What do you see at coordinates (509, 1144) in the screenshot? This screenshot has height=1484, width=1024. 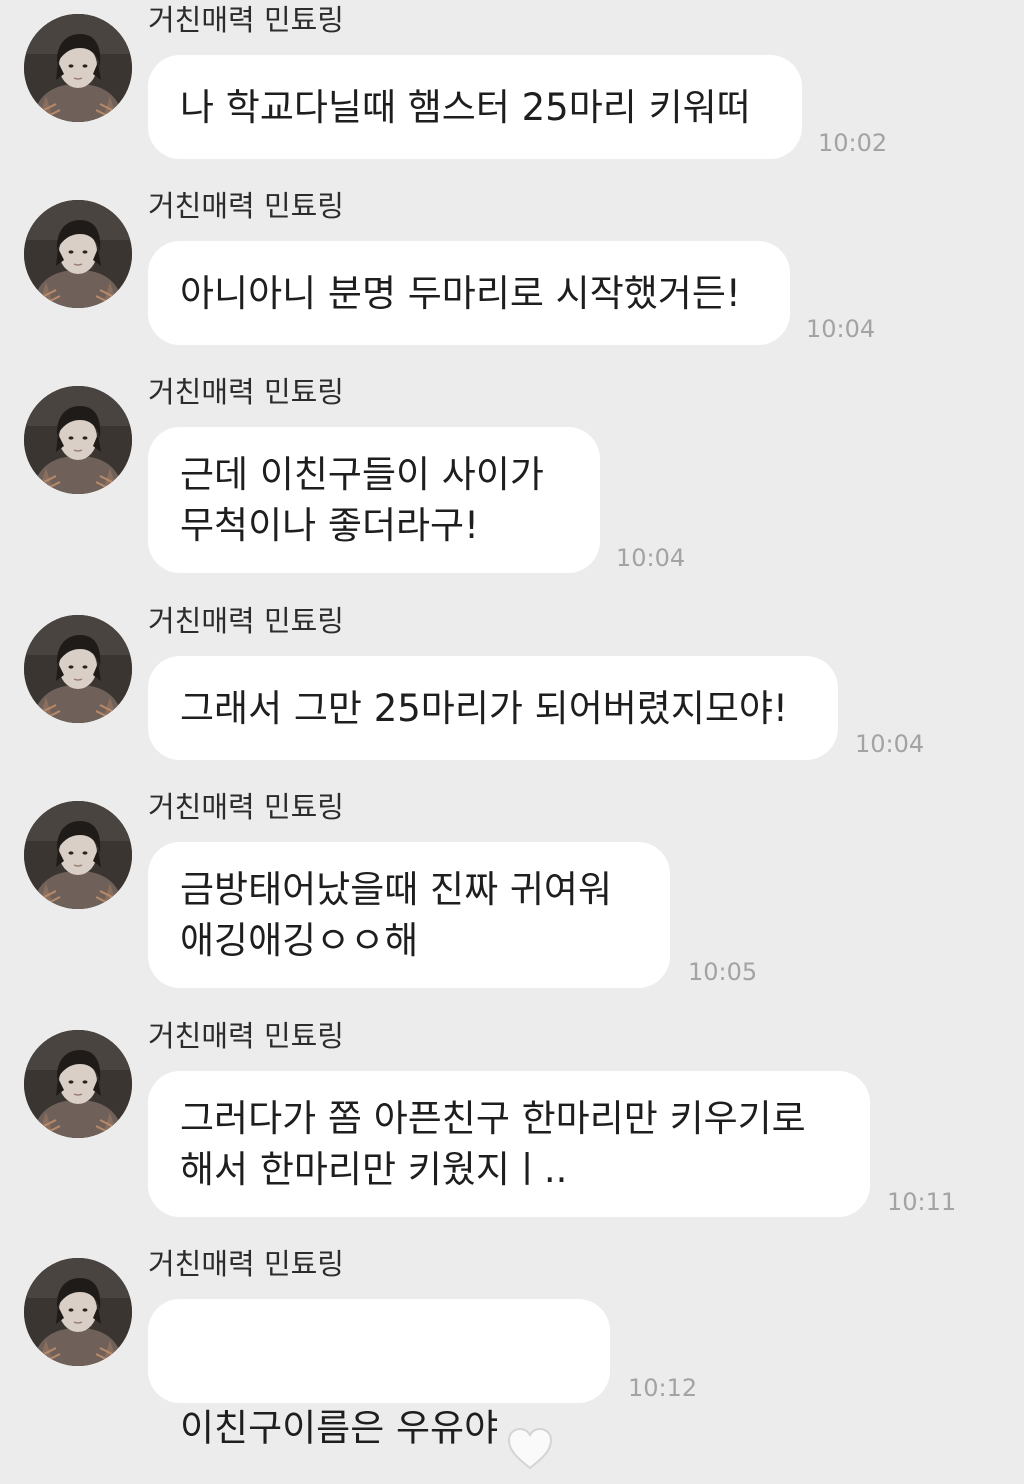 I see `message-bubble: 그러다가 쫌 아픈친구 한마리만 키우기로 해서 한마리만 키웠지ㅣ..` at bounding box center [509, 1144].